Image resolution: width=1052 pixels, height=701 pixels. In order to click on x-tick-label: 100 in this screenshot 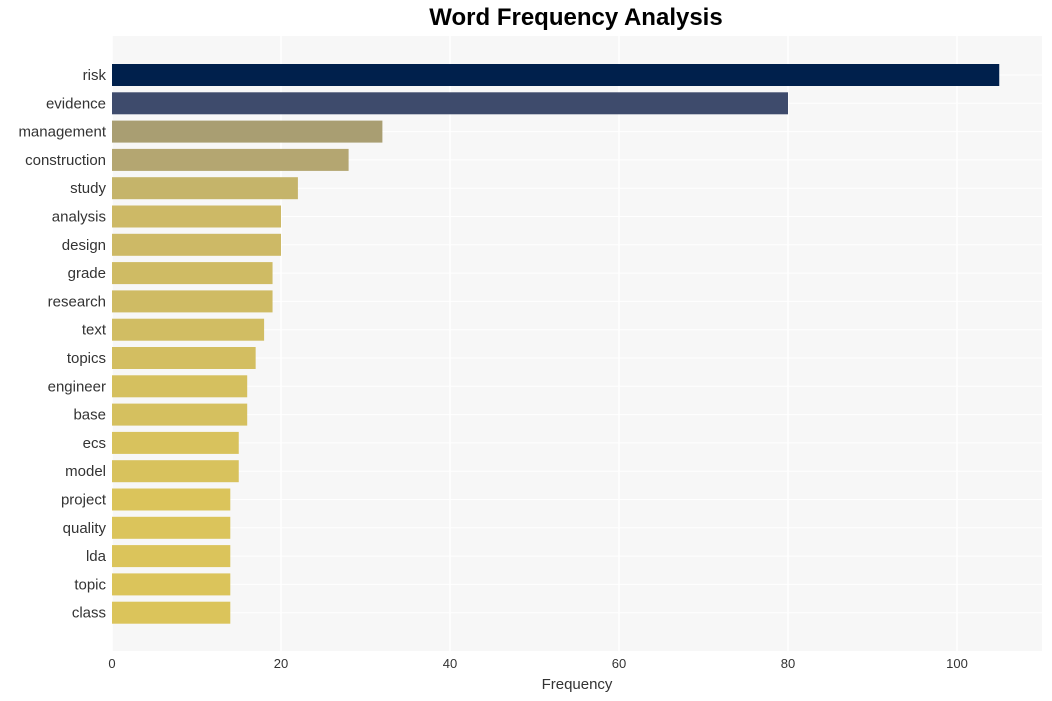, I will do `click(957, 663)`.